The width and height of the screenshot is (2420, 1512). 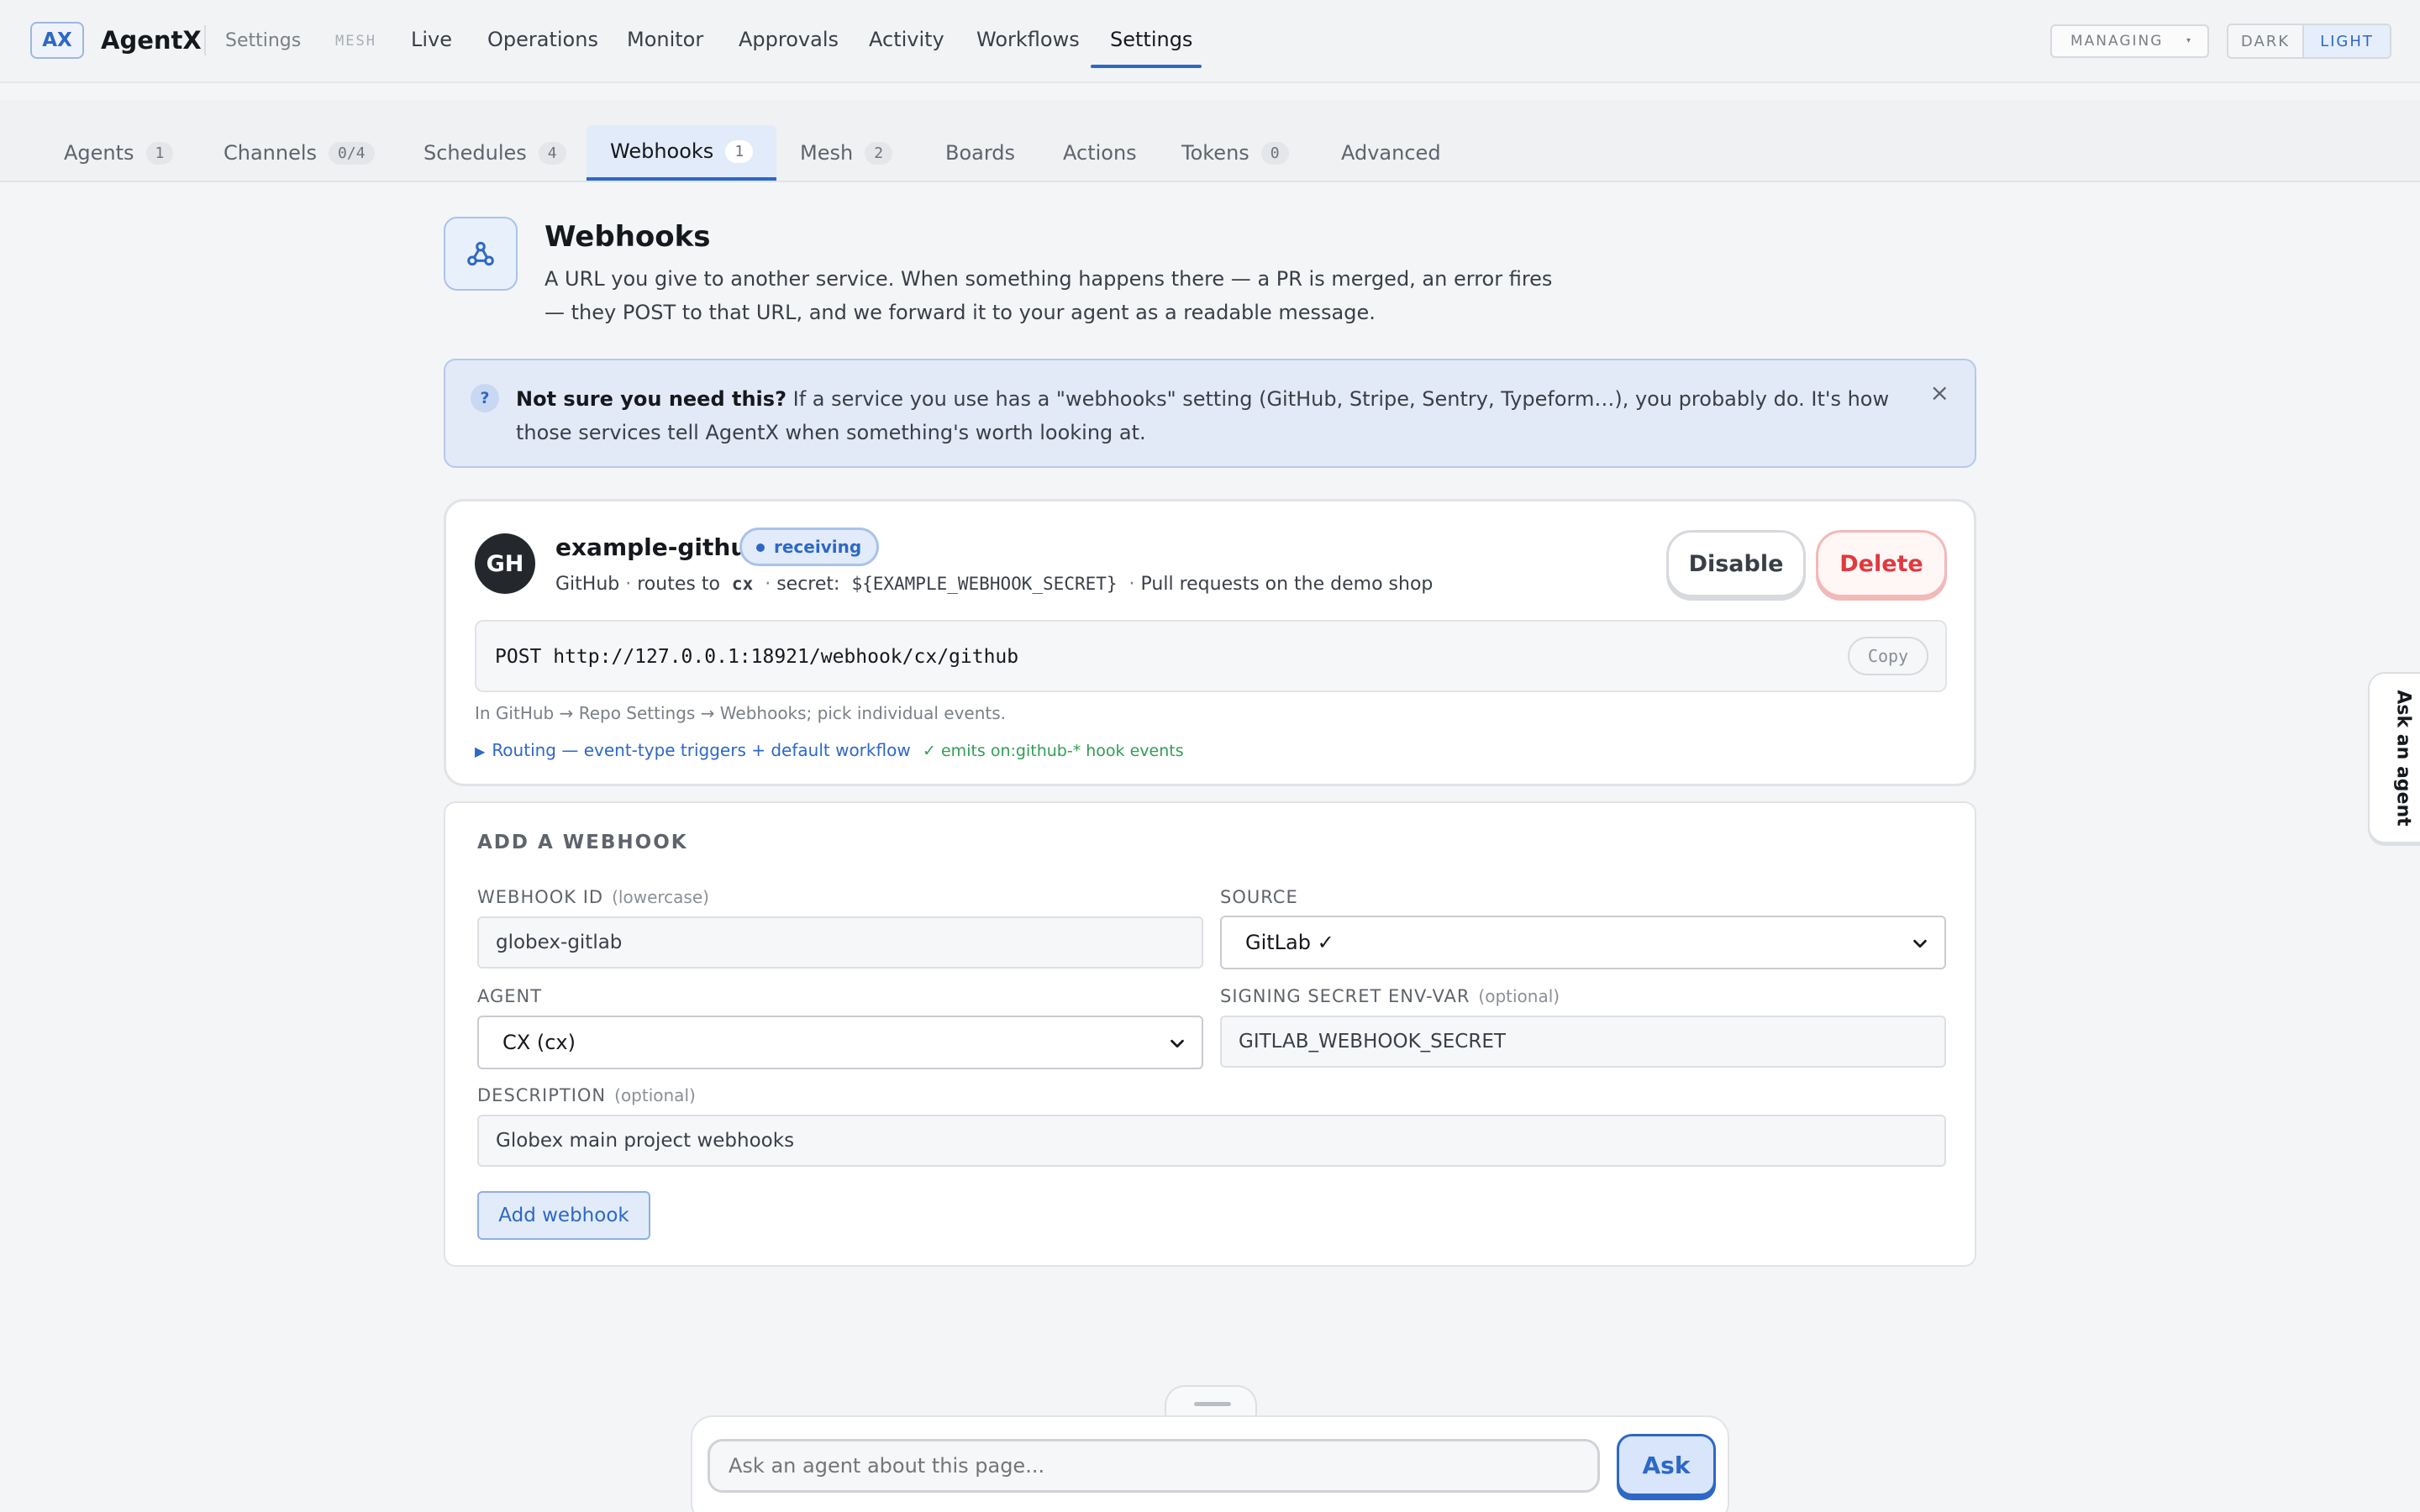 What do you see at coordinates (563, 1215) in the screenshot?
I see `add-webhook-button: Add webhook` at bounding box center [563, 1215].